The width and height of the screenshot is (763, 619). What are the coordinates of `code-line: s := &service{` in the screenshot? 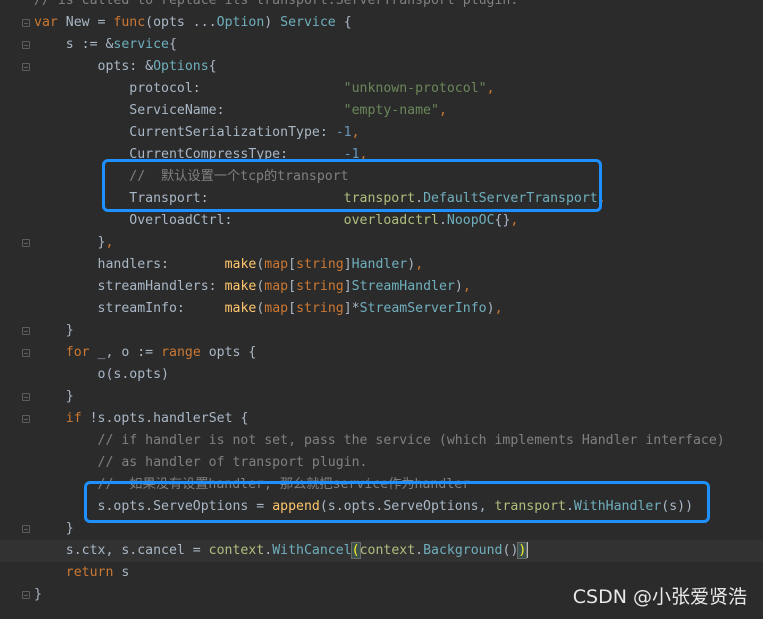 It's located at (381, 45).